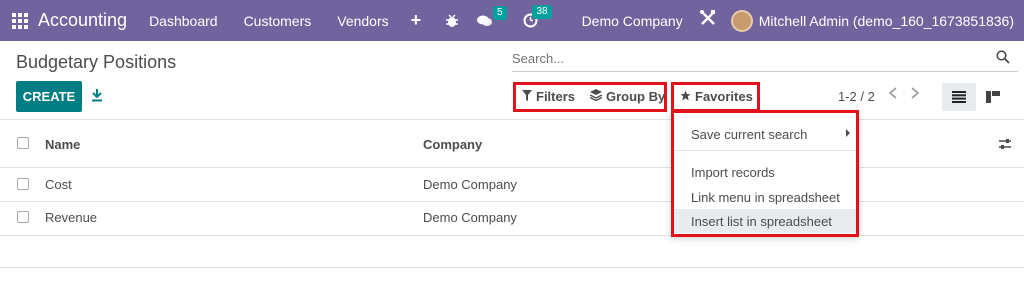  I want to click on menu-vendors: Vendors, so click(362, 21).